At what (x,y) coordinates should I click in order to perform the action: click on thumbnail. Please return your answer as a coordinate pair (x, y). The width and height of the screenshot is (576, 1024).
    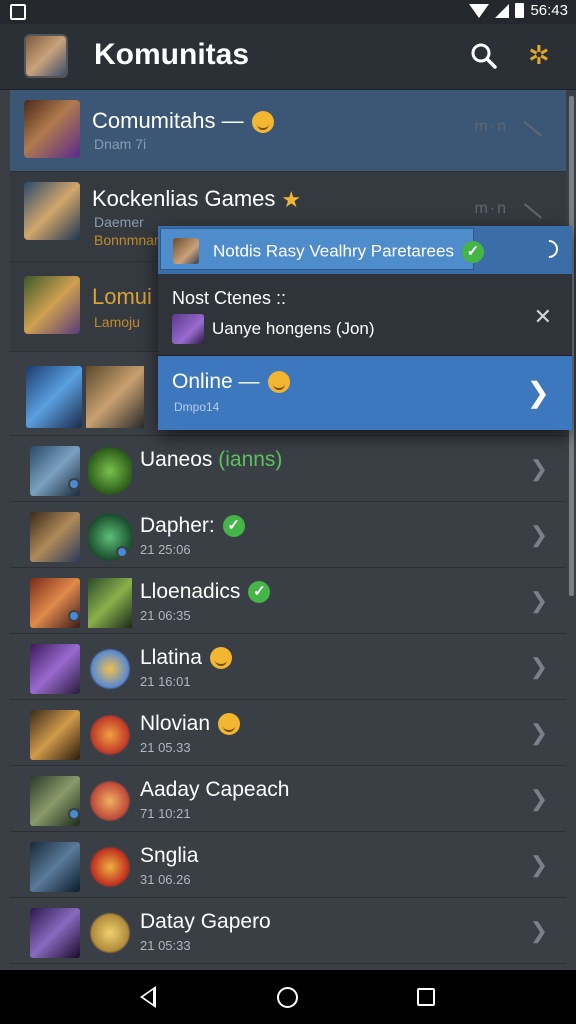
    Looking at the image, I should click on (188, 329).